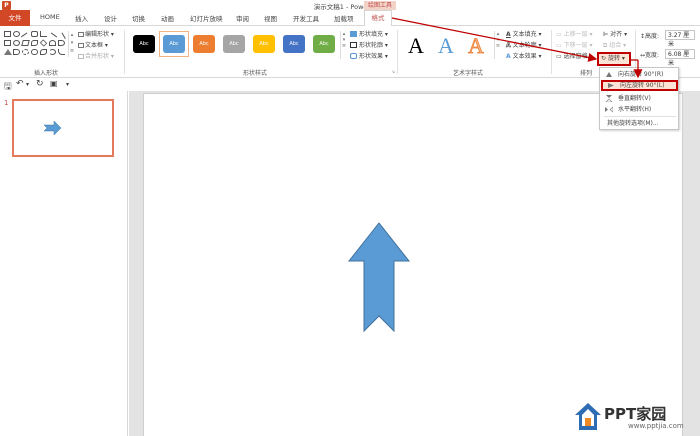 This screenshot has width=700, height=436. I want to click on pptjia-watermark: PPT家园 www.pptjia.com, so click(637, 418).